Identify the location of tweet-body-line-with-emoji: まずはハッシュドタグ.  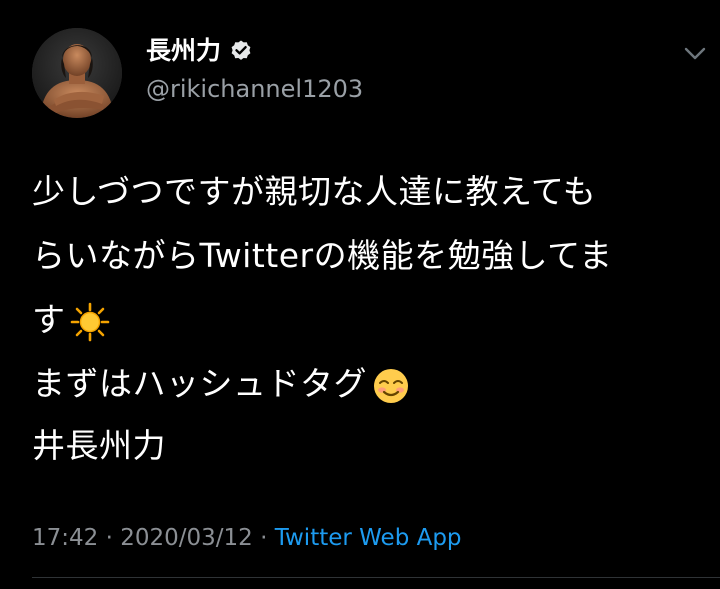
(367, 384).